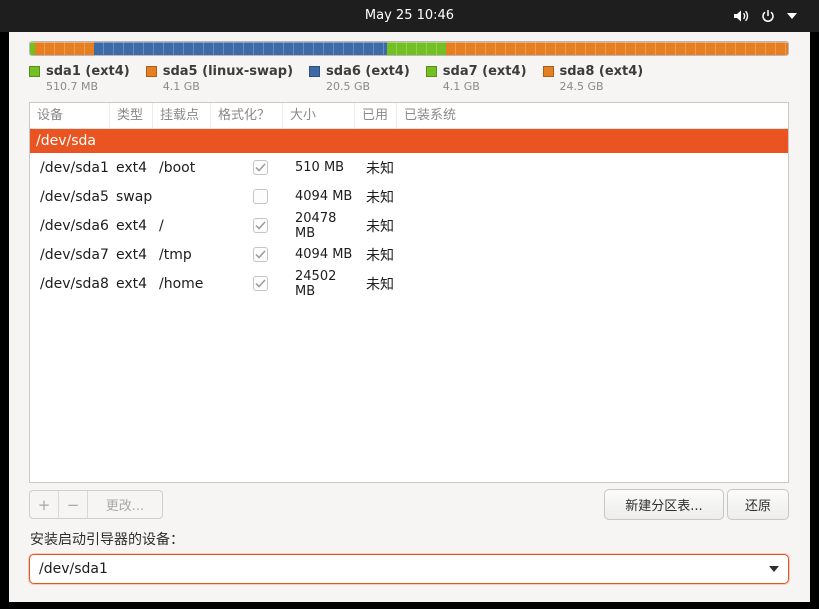 The image size is (819, 609). I want to click on legend-name: sda5 (linux-swap), so click(228, 71).